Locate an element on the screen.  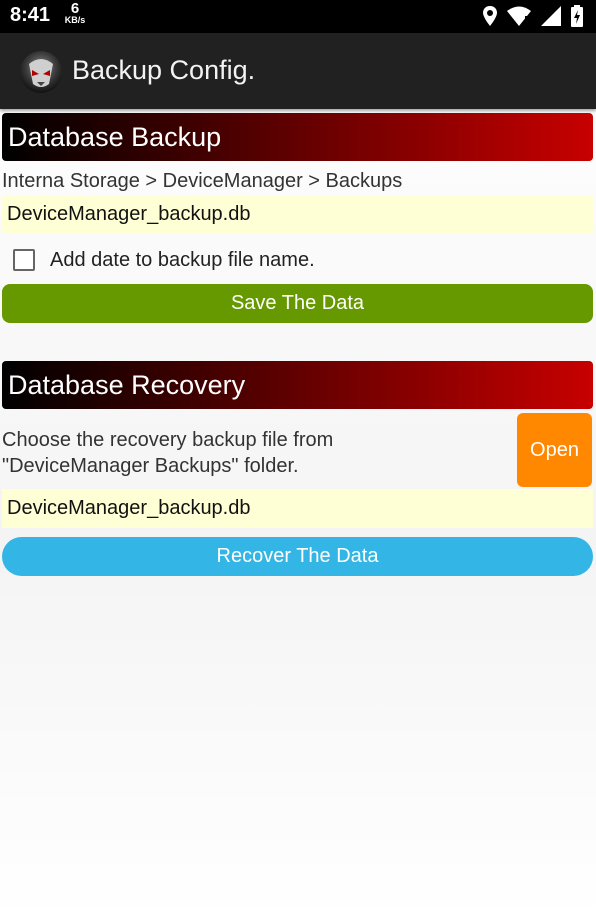
status-bar: 8:41 6 KB/s is located at coordinates (298, 16).